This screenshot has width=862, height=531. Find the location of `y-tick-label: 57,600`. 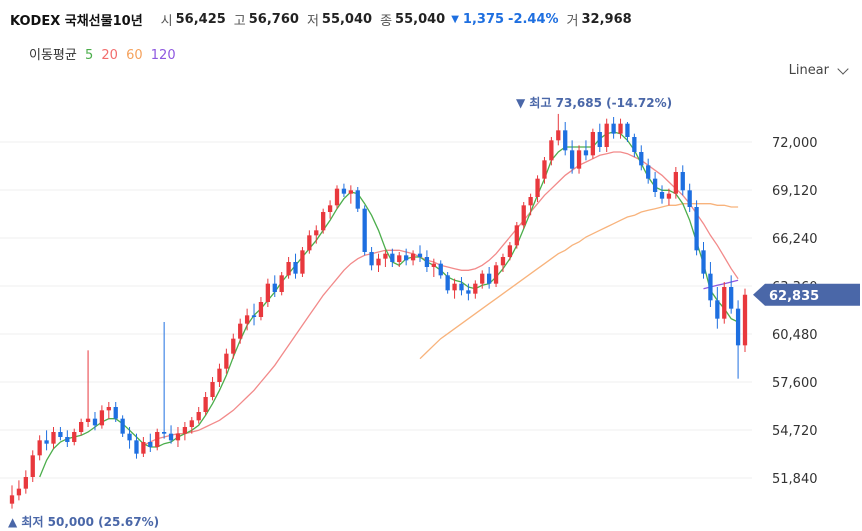

y-tick-label: 57,600 is located at coordinates (795, 383).